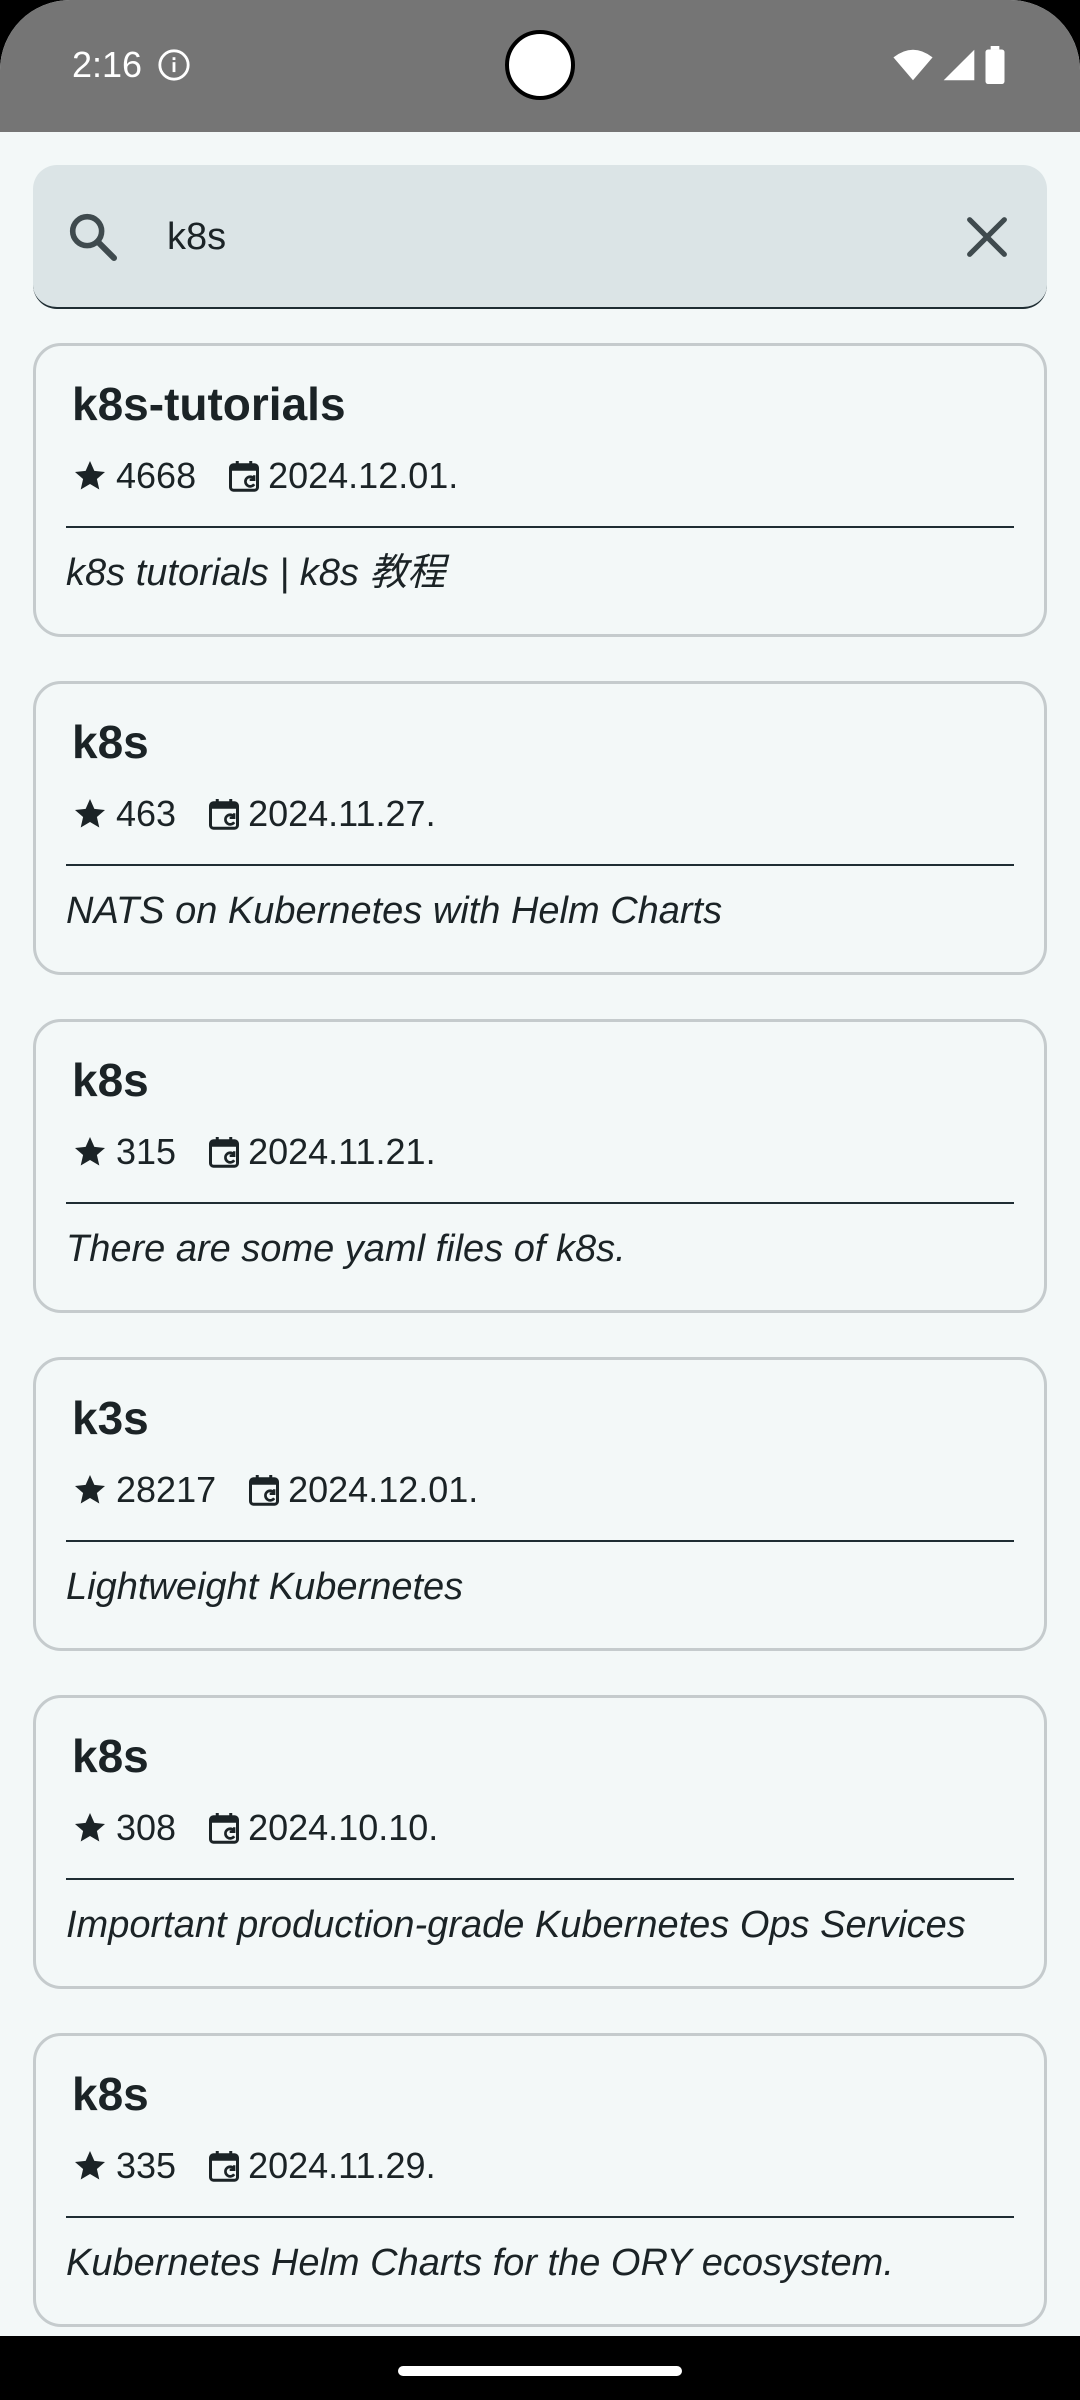 This screenshot has width=1080, height=2400. What do you see at coordinates (995, 65) in the screenshot?
I see `battery-icon` at bounding box center [995, 65].